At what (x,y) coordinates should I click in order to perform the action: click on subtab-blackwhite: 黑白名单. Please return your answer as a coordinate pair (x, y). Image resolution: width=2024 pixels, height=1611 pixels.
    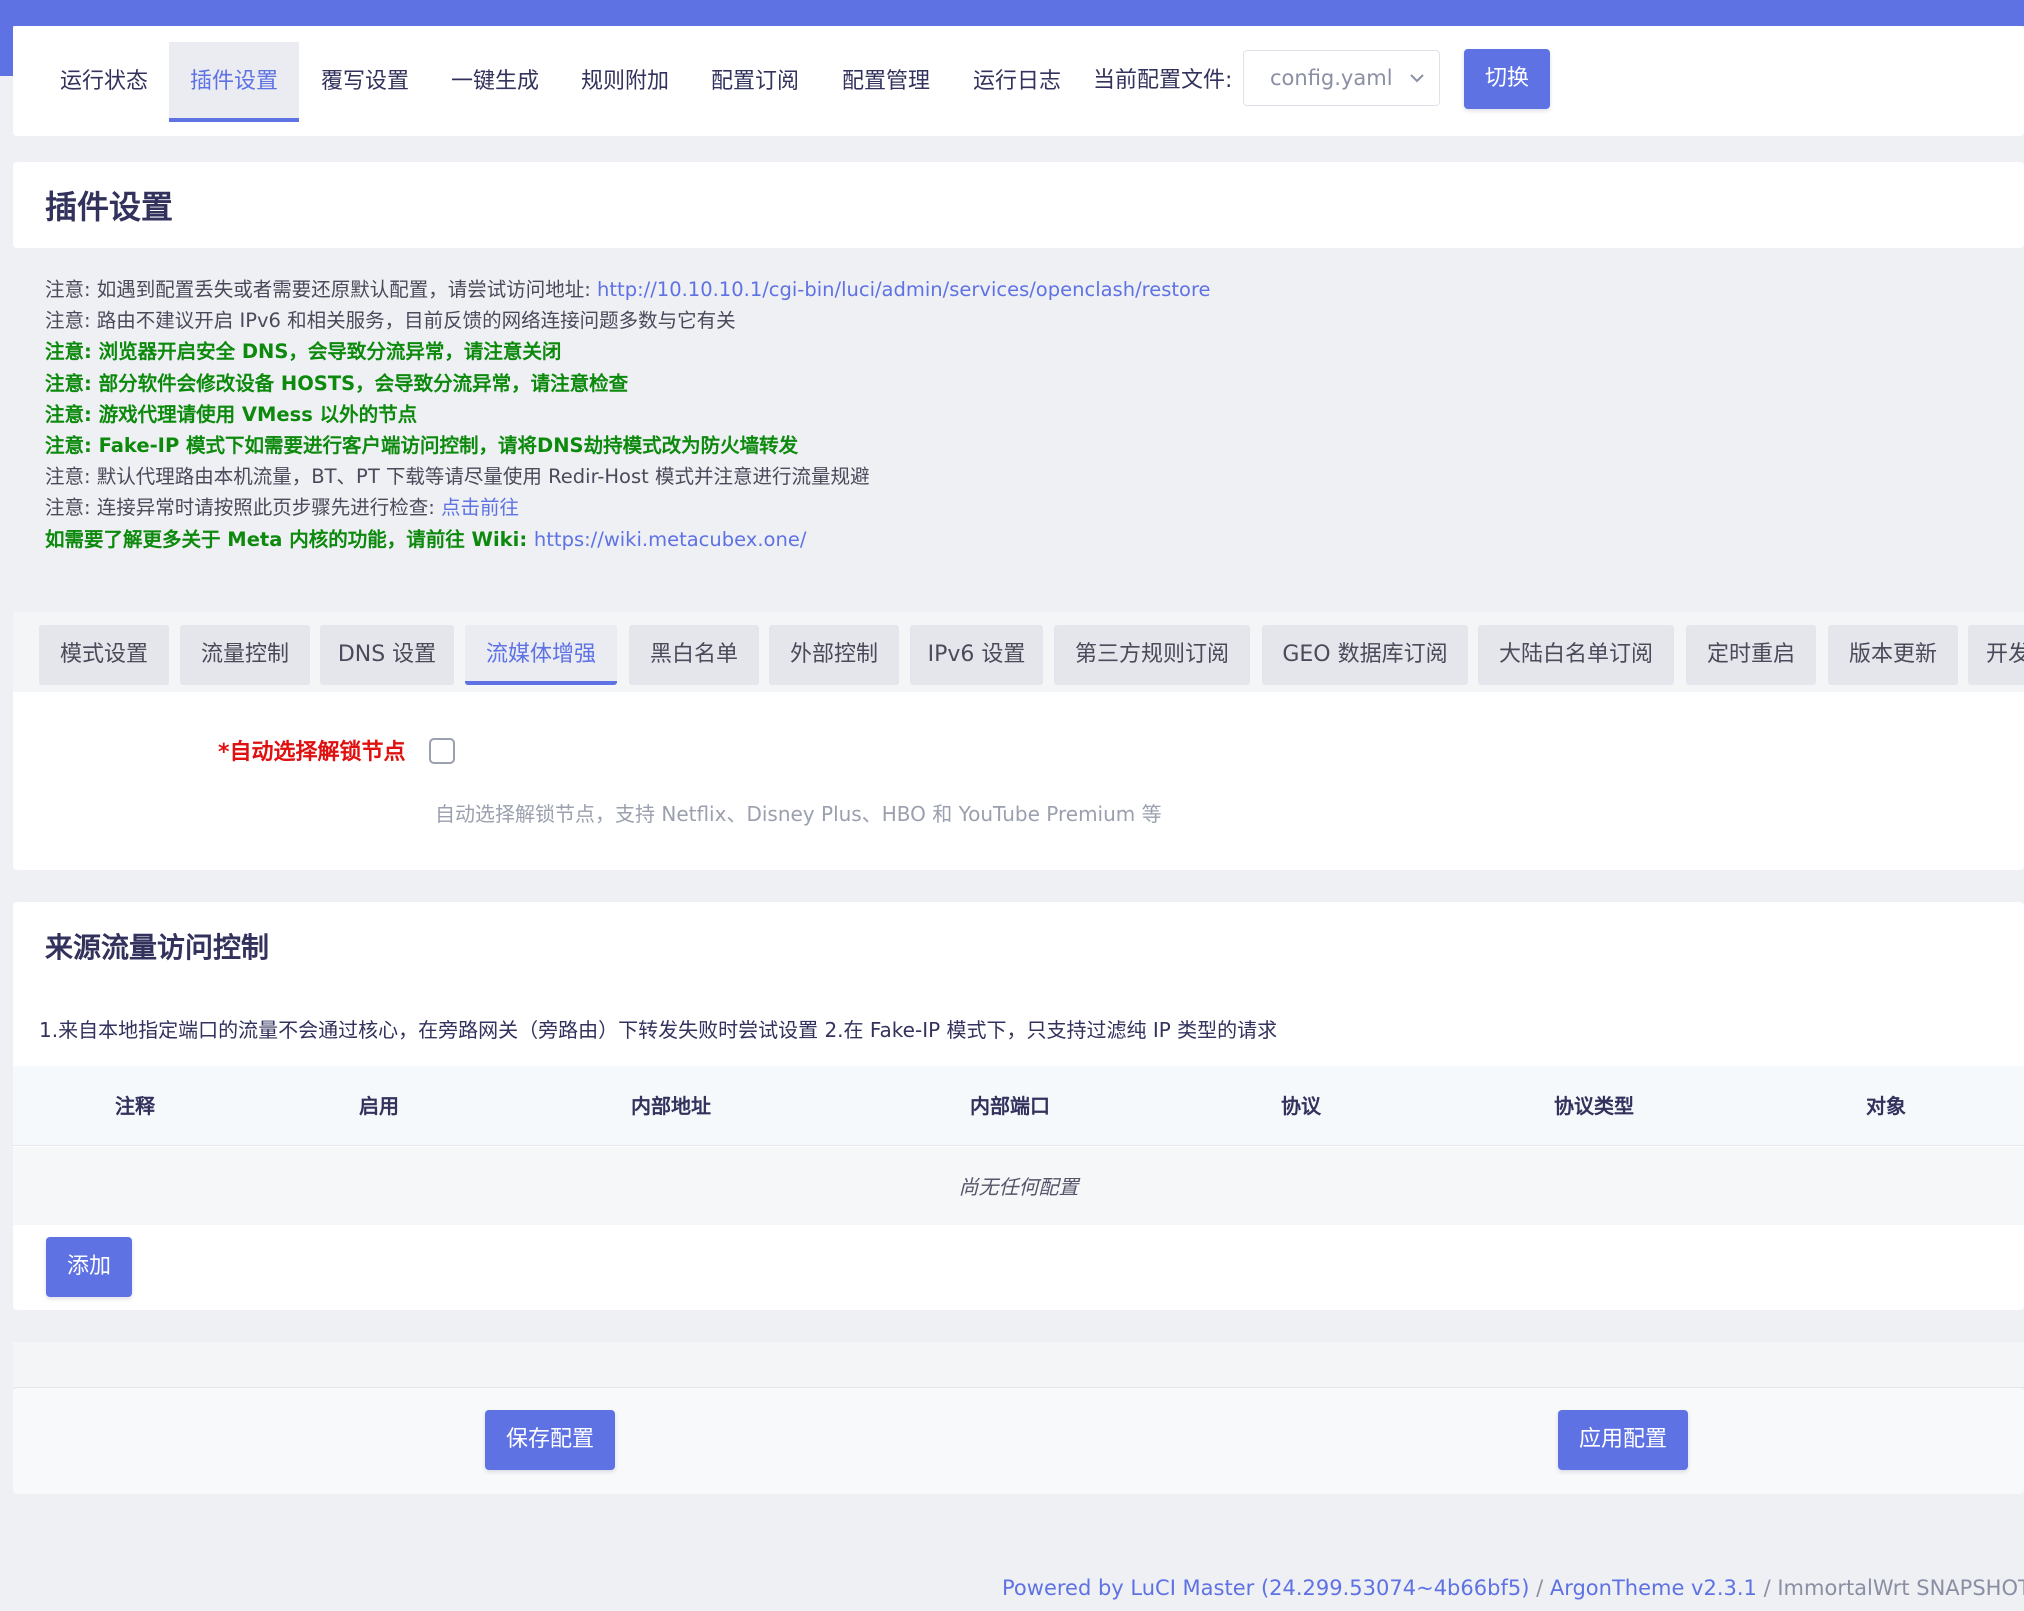
    Looking at the image, I should click on (694, 655).